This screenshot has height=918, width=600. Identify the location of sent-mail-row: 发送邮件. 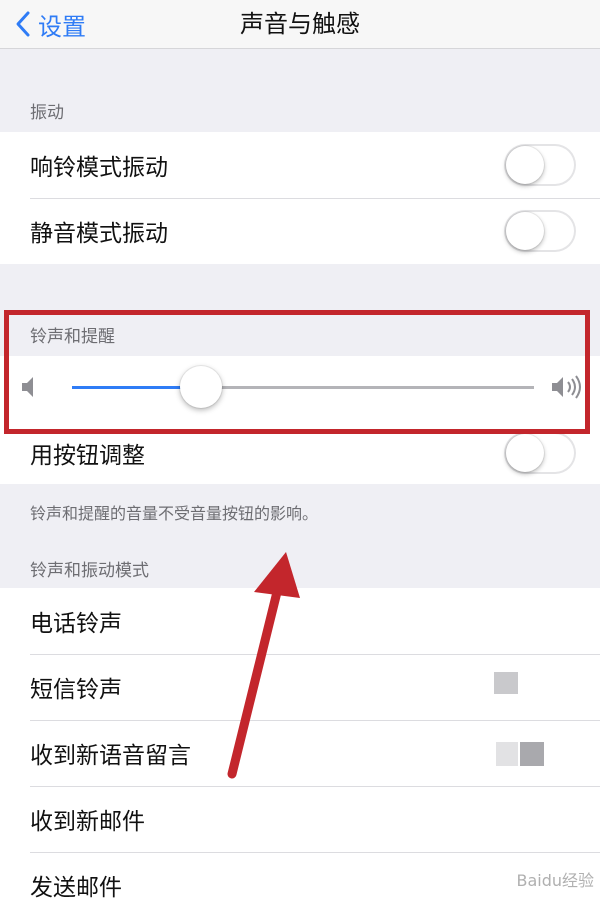
(300, 885).